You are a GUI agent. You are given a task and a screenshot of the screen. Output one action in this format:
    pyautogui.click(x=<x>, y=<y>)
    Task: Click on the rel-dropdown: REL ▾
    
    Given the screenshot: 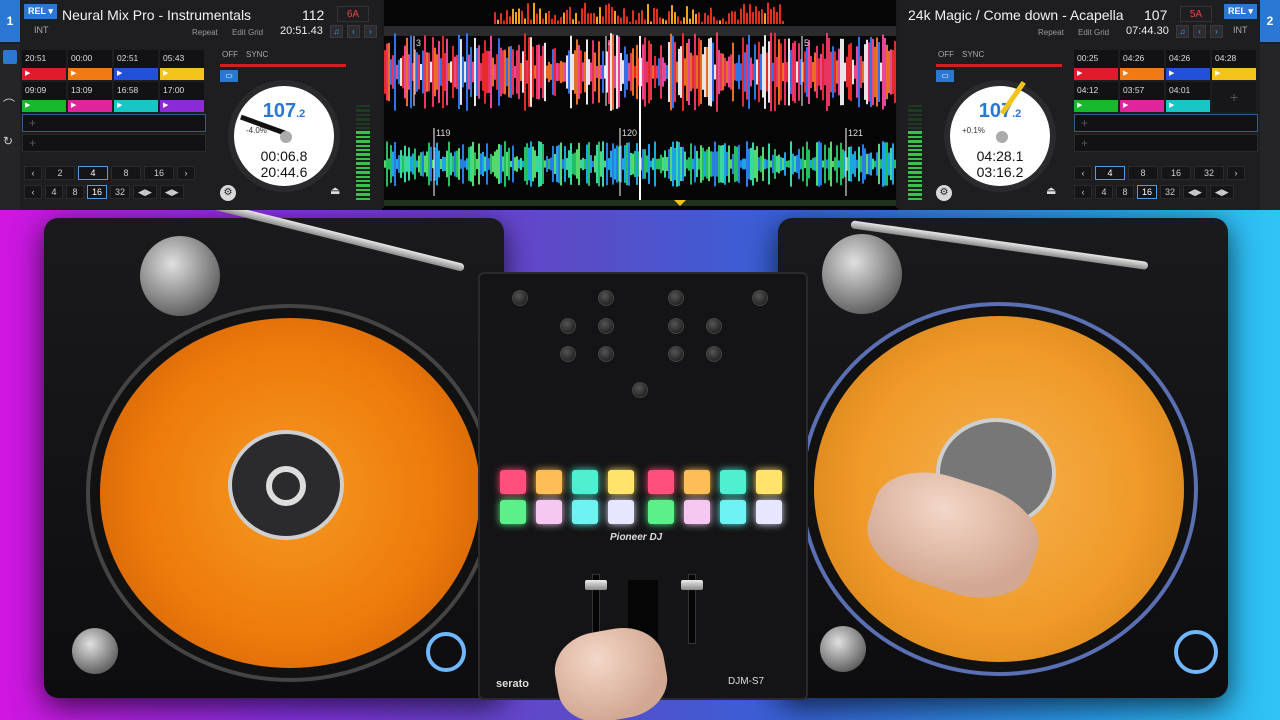 What is the action you would take?
    pyautogui.click(x=40, y=11)
    